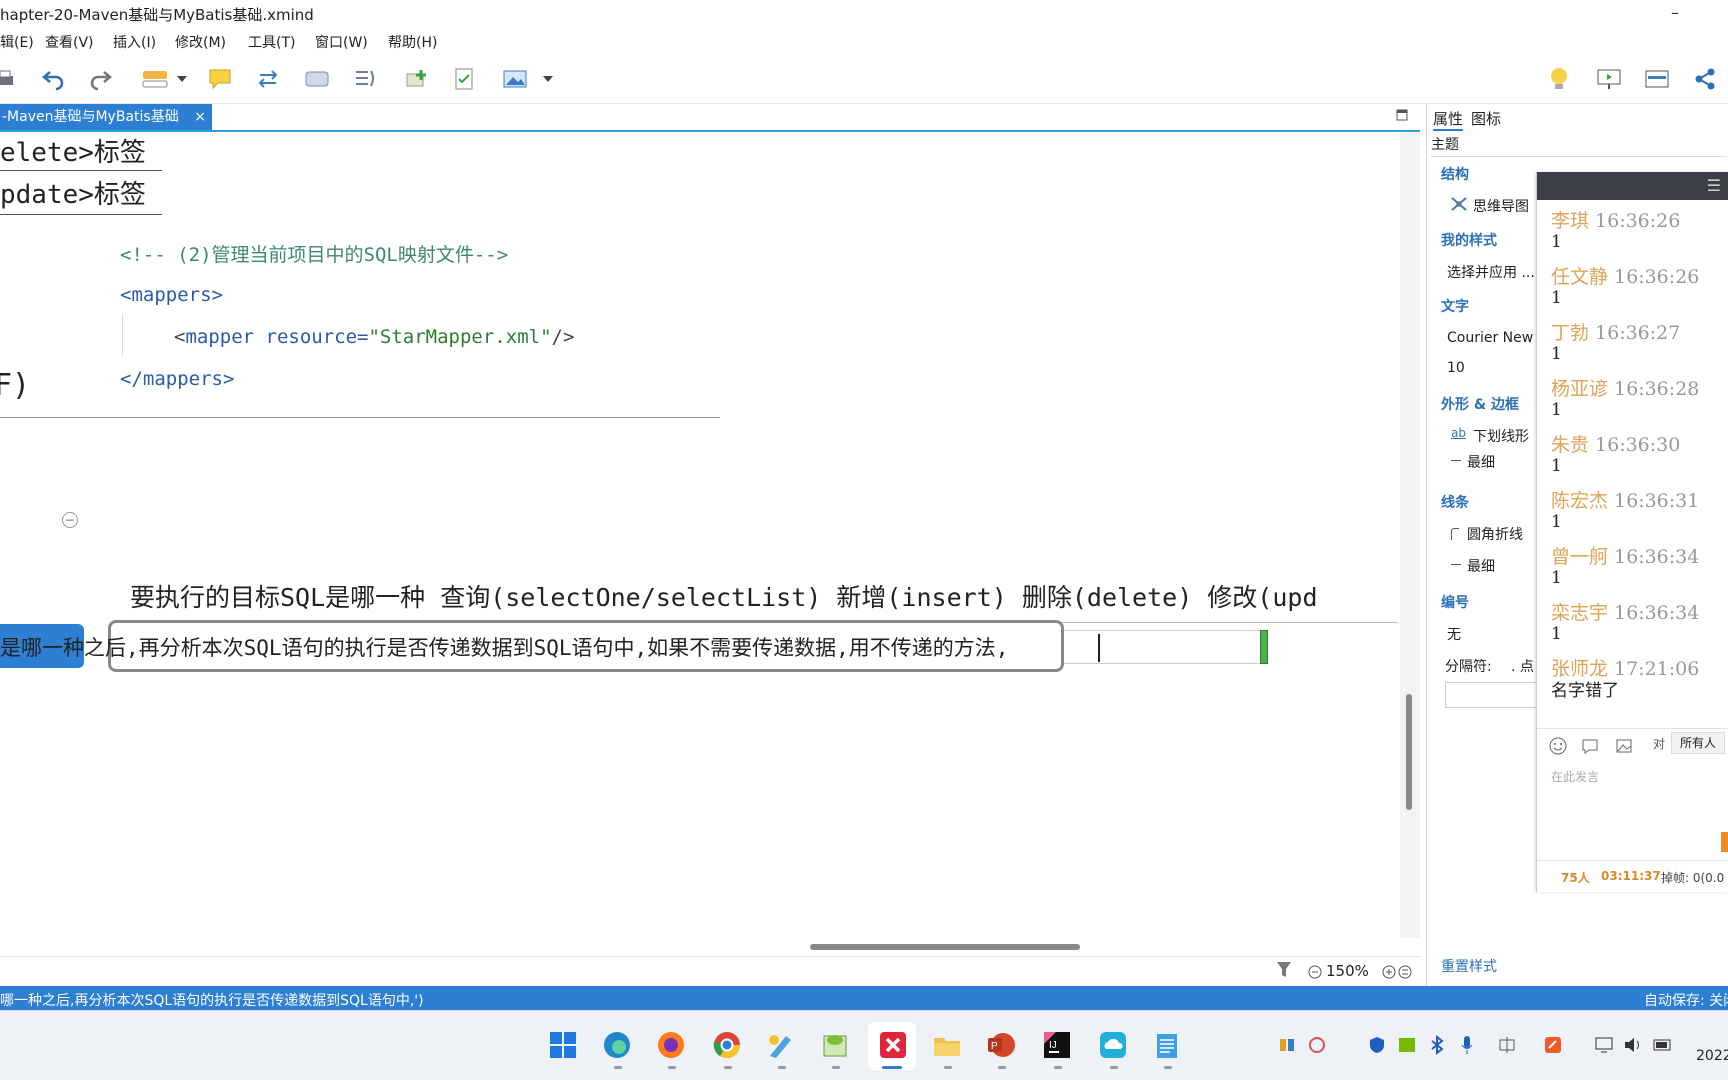 This screenshot has width=1728, height=1080. What do you see at coordinates (947, 1045) in the screenshot?
I see `file-explorer-icon` at bounding box center [947, 1045].